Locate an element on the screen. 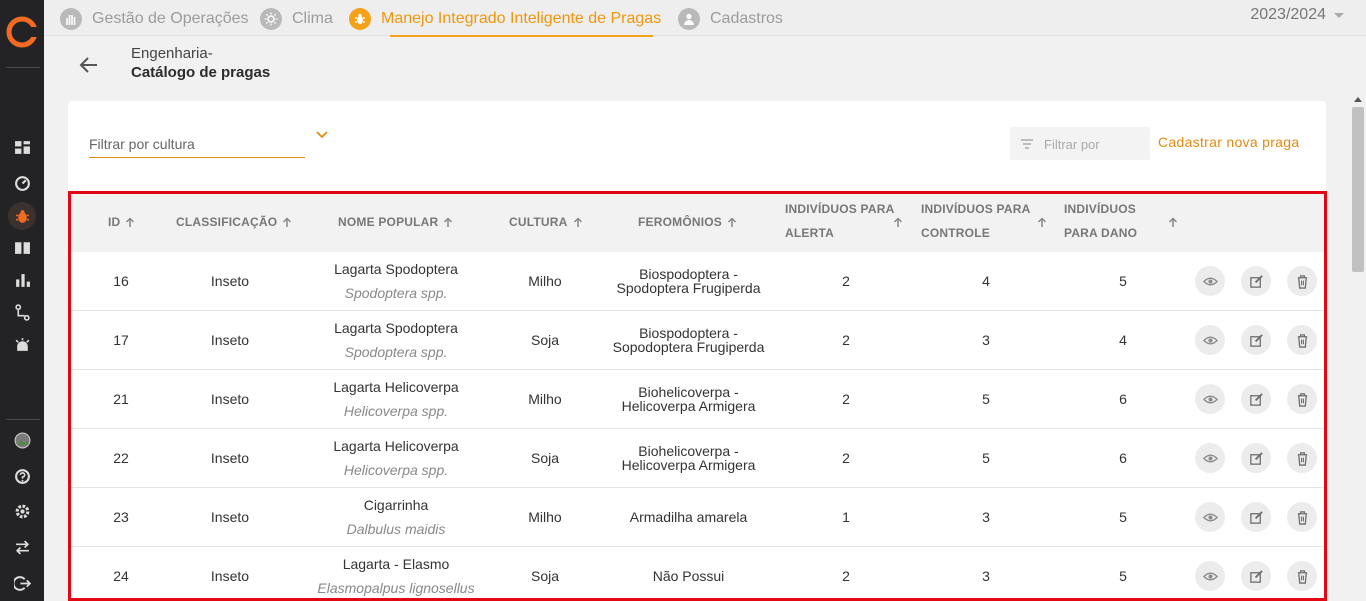 The width and height of the screenshot is (1366, 601). column-header-culture: CULTURA is located at coordinates (546, 222).